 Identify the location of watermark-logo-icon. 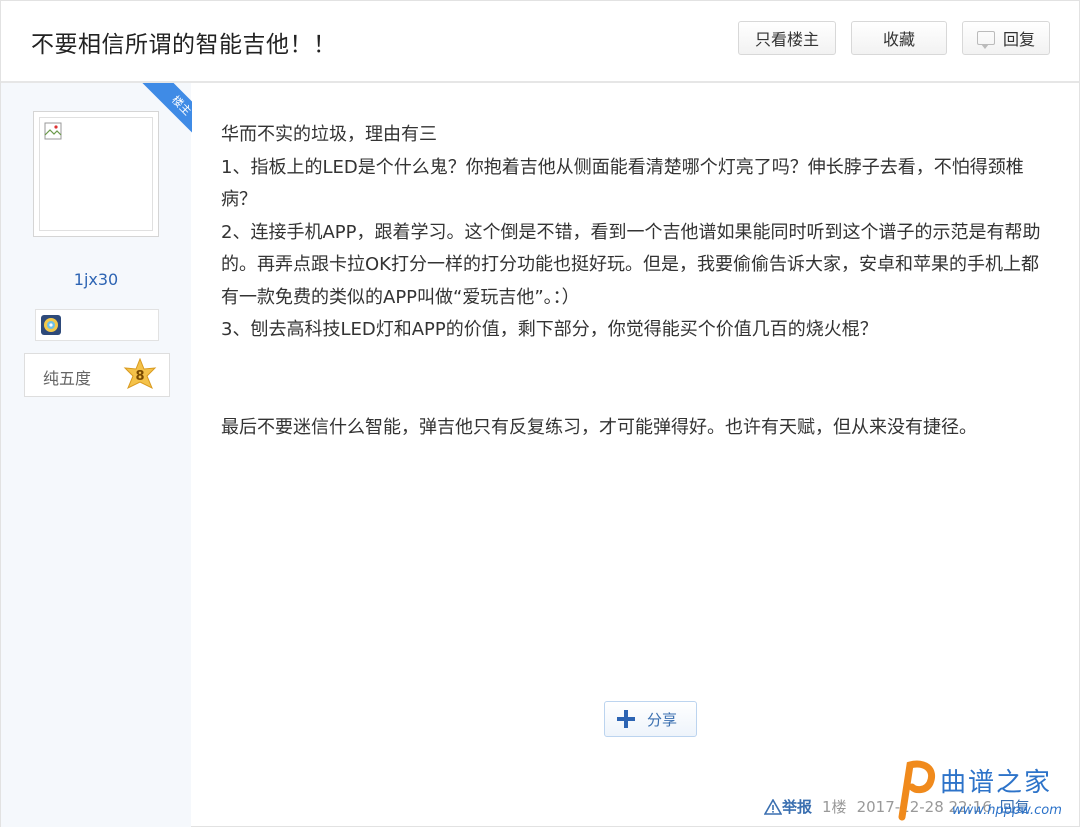
(916, 790).